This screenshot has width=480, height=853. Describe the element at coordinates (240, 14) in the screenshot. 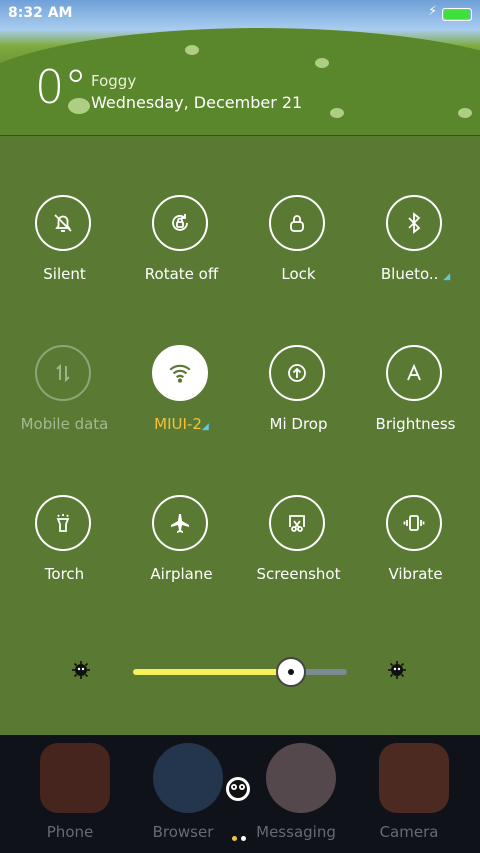

I see `status-bar: 8:32 AM ⚡` at that location.